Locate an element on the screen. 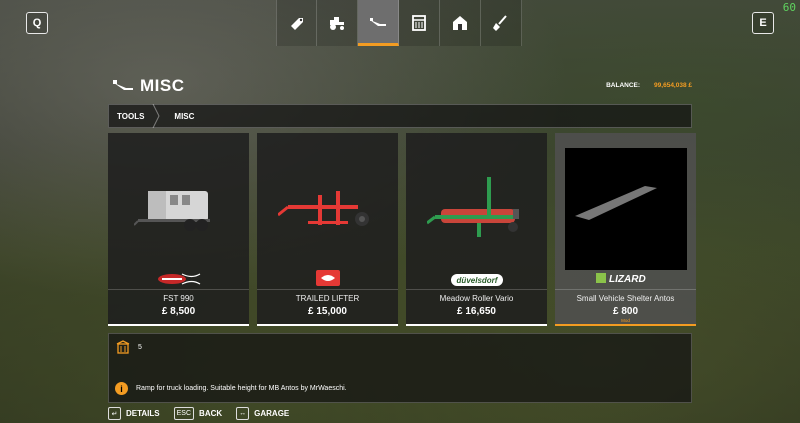 This screenshot has width=800, height=423. barn-icon is located at coordinates (460, 23).